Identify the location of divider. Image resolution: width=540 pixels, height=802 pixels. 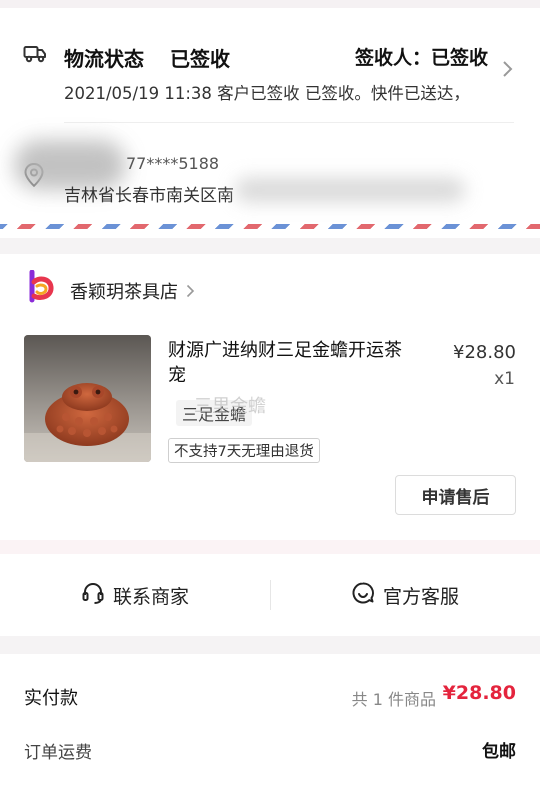
(289, 122).